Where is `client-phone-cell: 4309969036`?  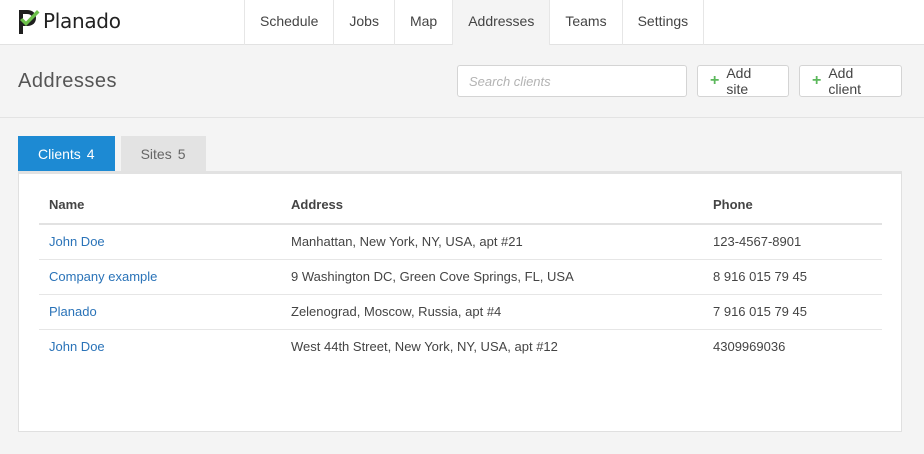
client-phone-cell: 4309969036 is located at coordinates (749, 347).